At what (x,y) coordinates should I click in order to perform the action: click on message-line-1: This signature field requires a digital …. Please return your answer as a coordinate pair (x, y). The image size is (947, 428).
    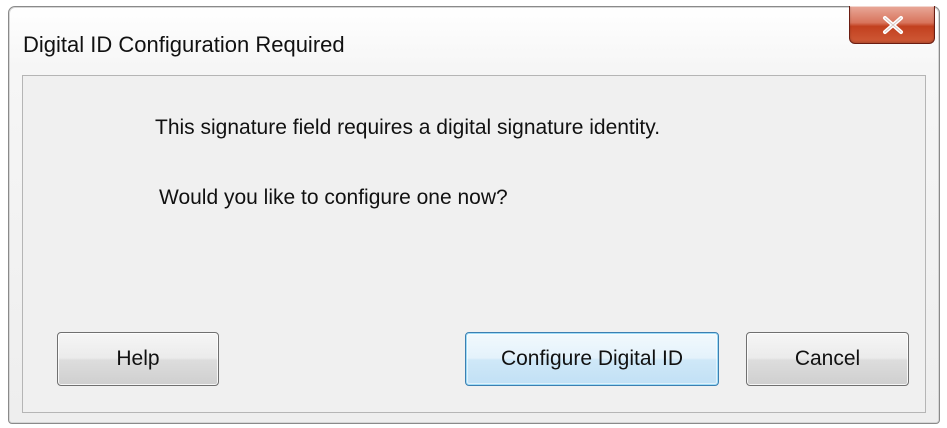
    Looking at the image, I should click on (408, 127).